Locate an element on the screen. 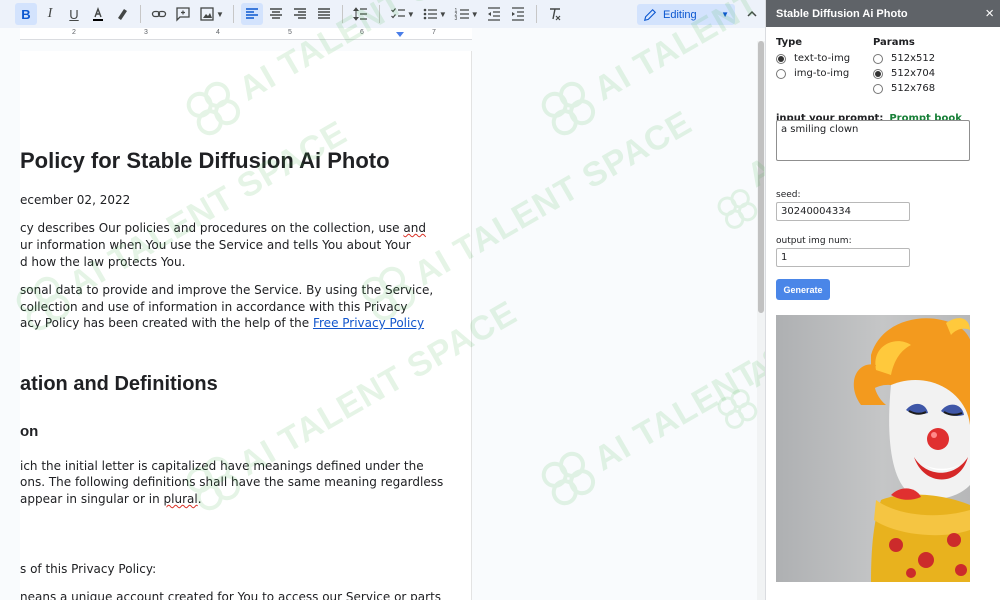  spelling-flag: plural is located at coordinates (181, 499).